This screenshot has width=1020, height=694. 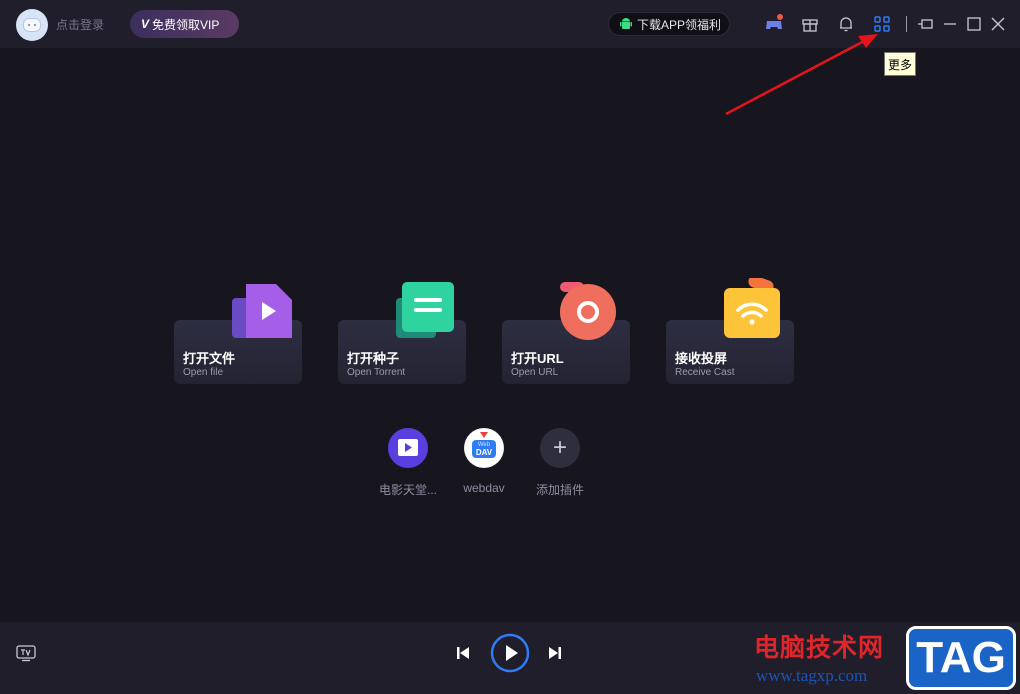 What do you see at coordinates (812, 675) in the screenshot?
I see `watermark-url: www.tagxp.com` at bounding box center [812, 675].